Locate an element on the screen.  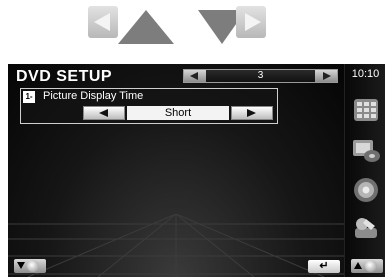
menu-grid-icon is located at coordinates (366, 110).